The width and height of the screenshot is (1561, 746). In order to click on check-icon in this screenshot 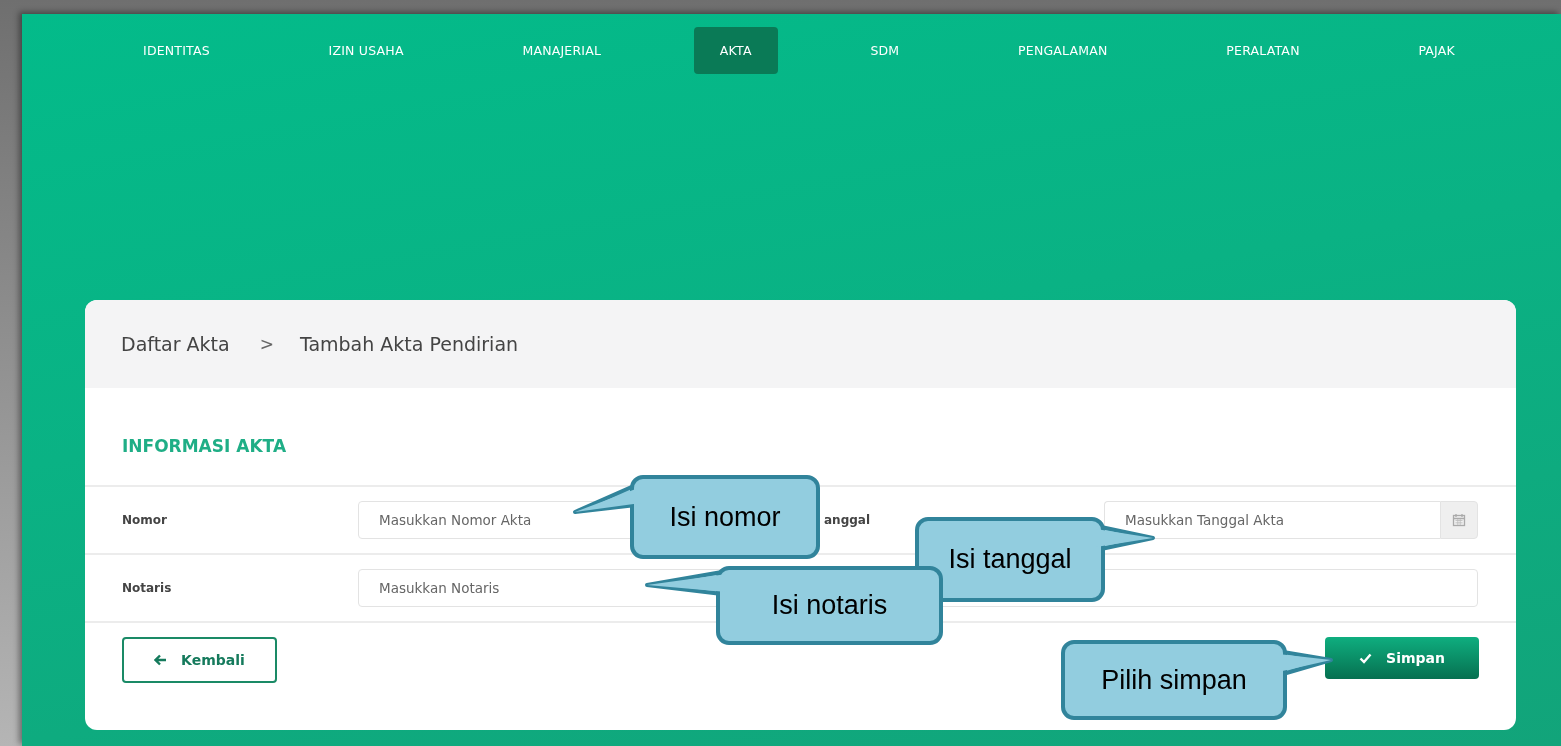, I will do `click(1366, 658)`.